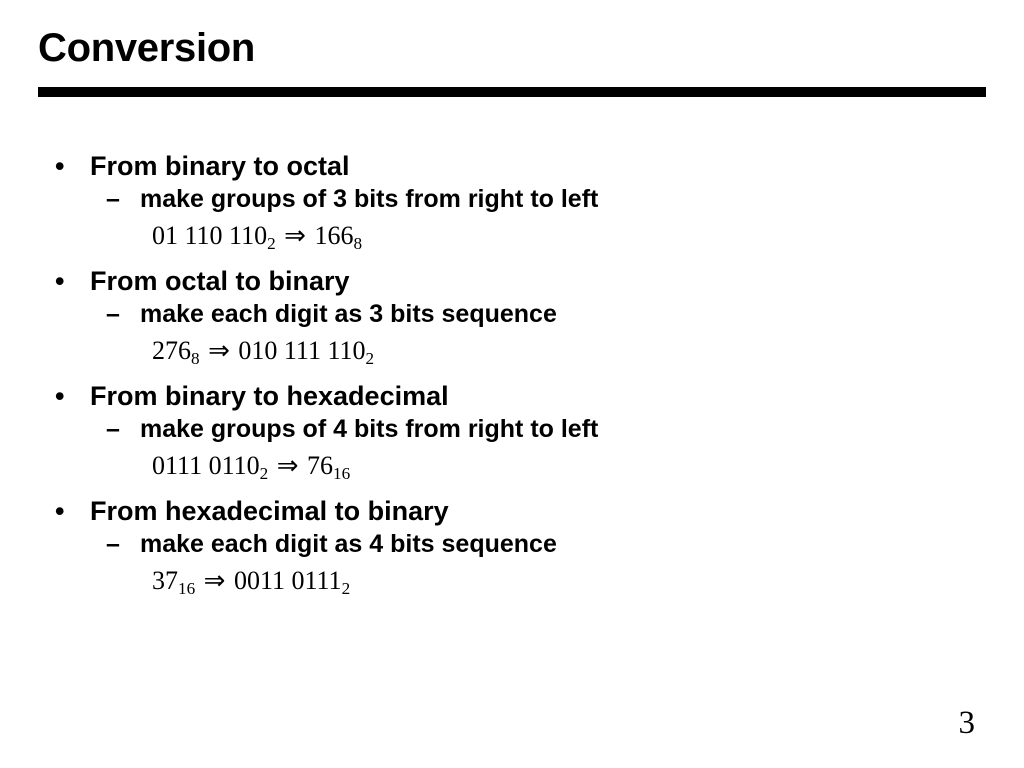 The image size is (1024, 768). I want to click on formula-line: 3716 ⇒ 0011 01112, so click(512, 588).